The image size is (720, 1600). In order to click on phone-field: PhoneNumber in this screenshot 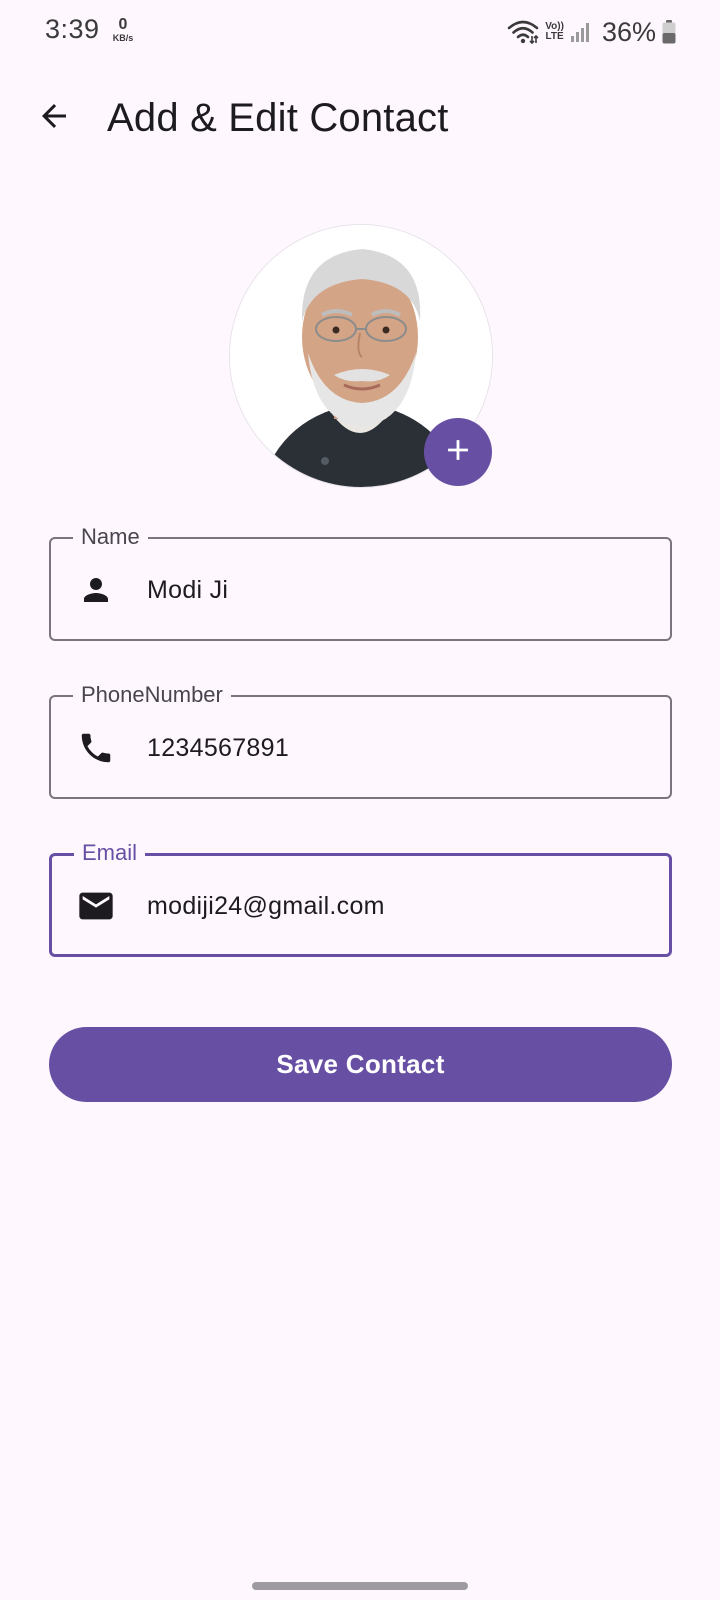, I will do `click(360, 739)`.